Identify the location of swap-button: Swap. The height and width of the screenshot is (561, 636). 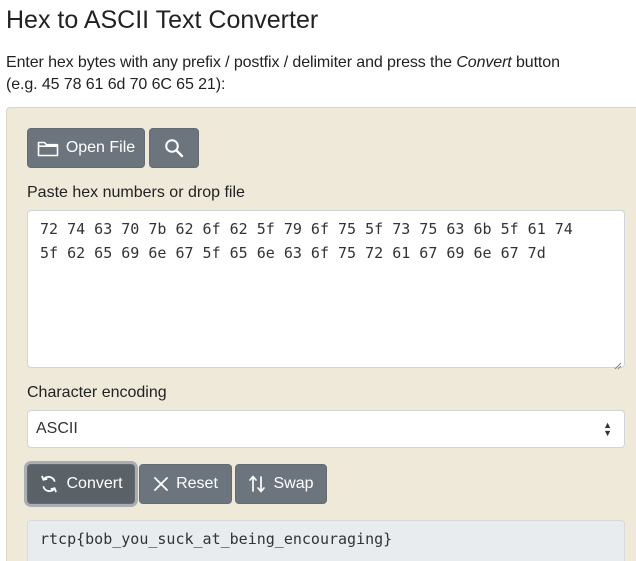
(281, 484).